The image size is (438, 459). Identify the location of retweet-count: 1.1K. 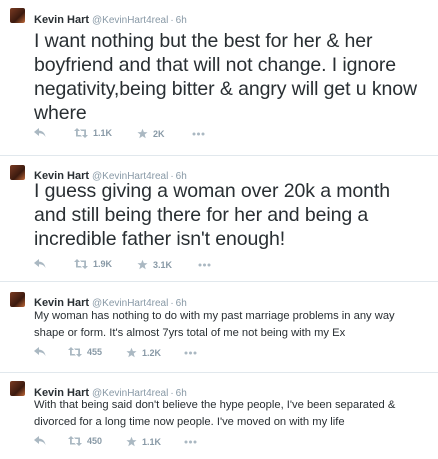
(103, 133).